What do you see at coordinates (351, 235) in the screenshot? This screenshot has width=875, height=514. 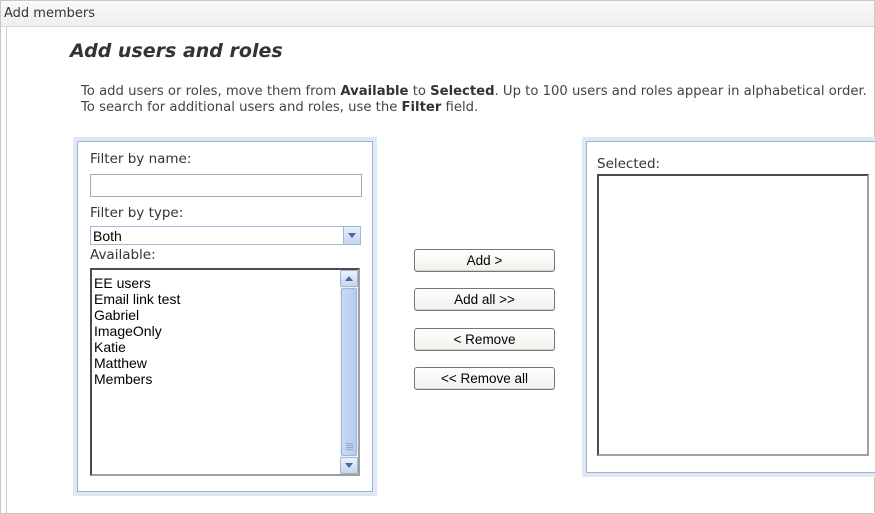 I see `chevron-down-icon` at bounding box center [351, 235].